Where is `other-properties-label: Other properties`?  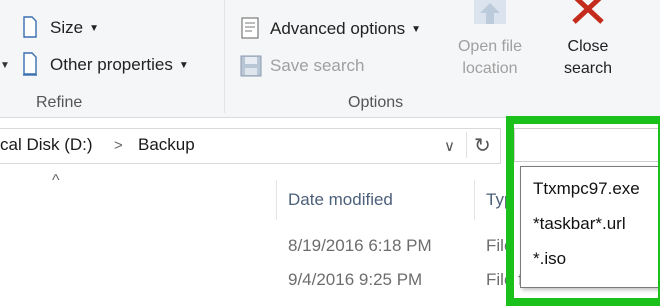 other-properties-label: Other properties is located at coordinates (111, 64).